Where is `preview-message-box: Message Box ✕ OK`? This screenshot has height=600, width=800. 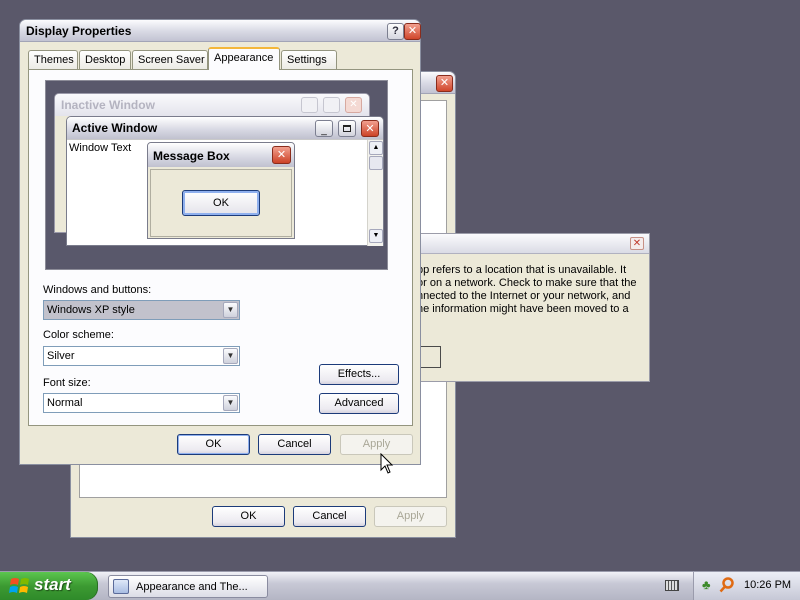 preview-message-box: Message Box ✕ OK is located at coordinates (221, 190).